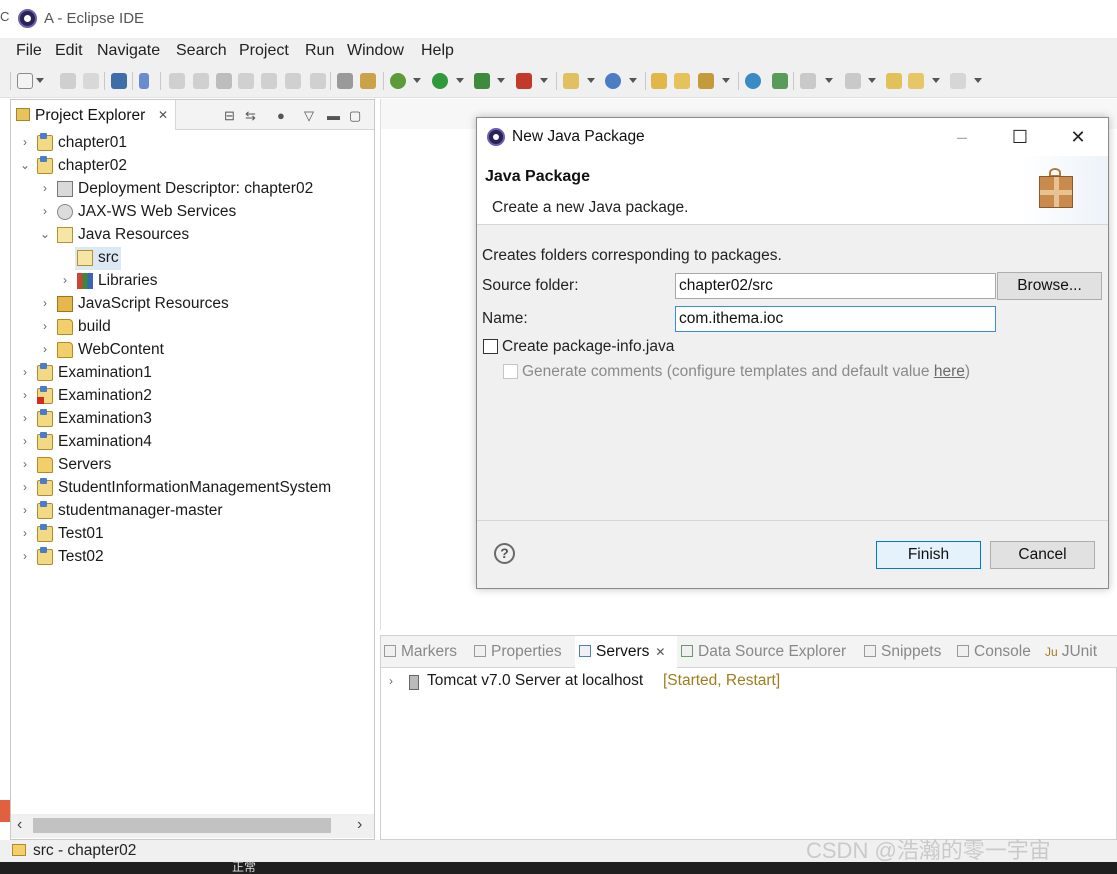 The width and height of the screenshot is (1117, 874). I want to click on scrollbar-thumb, so click(182, 825).